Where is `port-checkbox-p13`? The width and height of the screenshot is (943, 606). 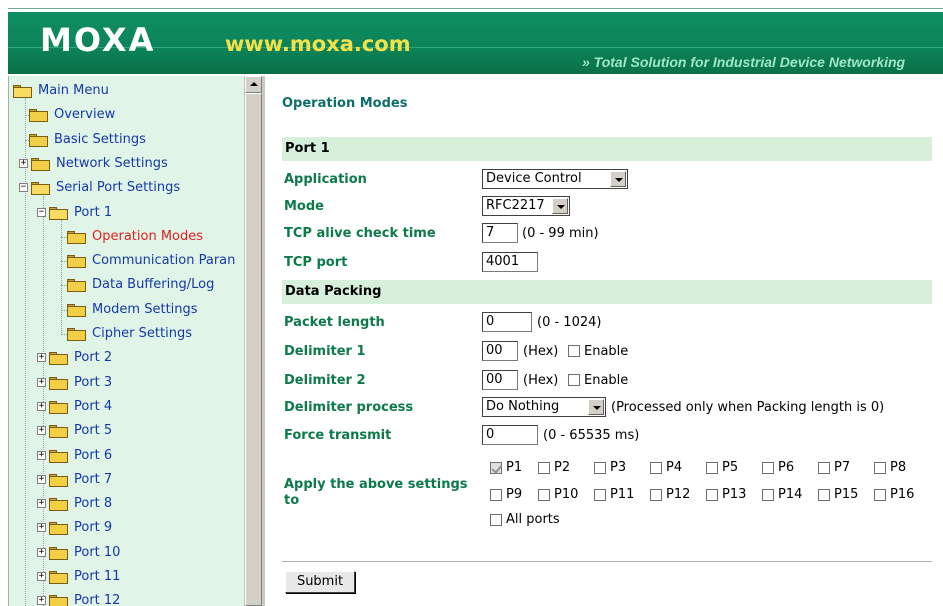
port-checkbox-p13 is located at coordinates (712, 495).